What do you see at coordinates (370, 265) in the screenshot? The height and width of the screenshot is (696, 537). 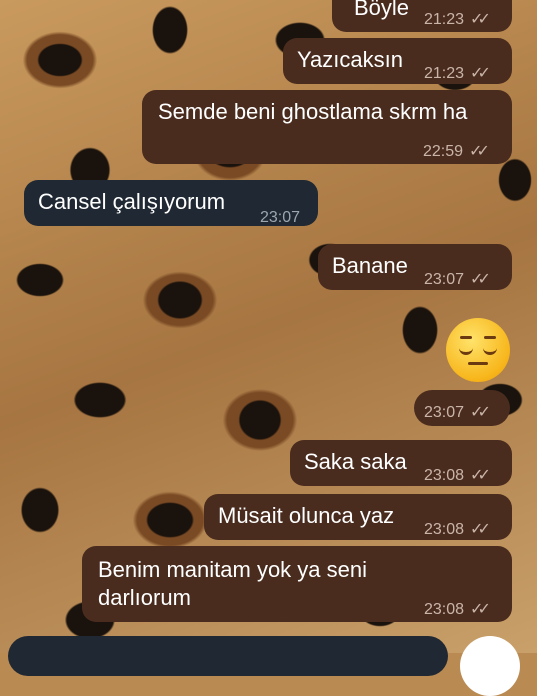 I see `message-text: Banane` at bounding box center [370, 265].